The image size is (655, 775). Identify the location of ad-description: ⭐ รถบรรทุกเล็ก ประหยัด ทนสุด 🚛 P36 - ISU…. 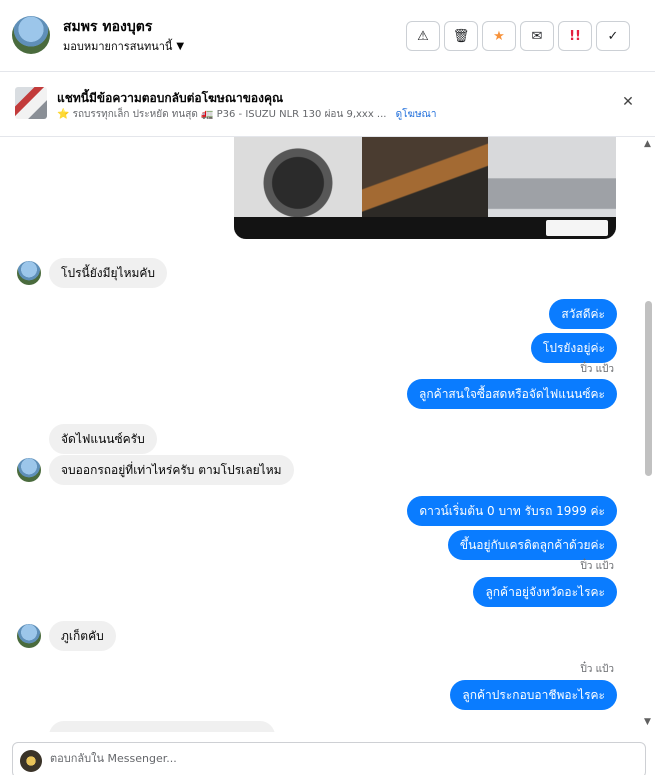
(222, 114).